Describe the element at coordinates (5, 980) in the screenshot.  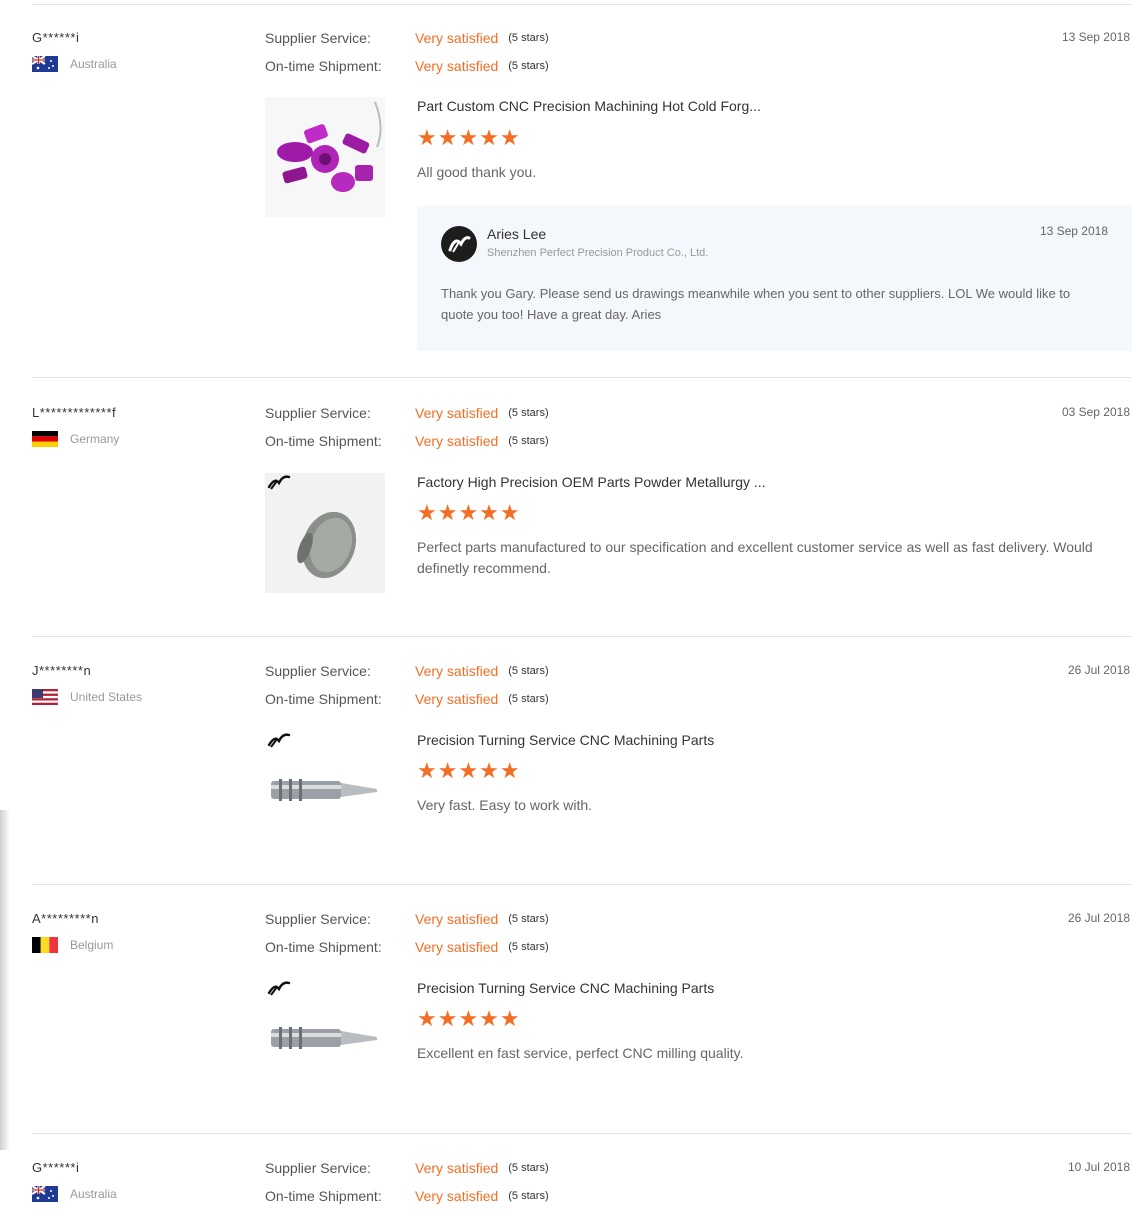
I see `page-edge-shadow` at that location.